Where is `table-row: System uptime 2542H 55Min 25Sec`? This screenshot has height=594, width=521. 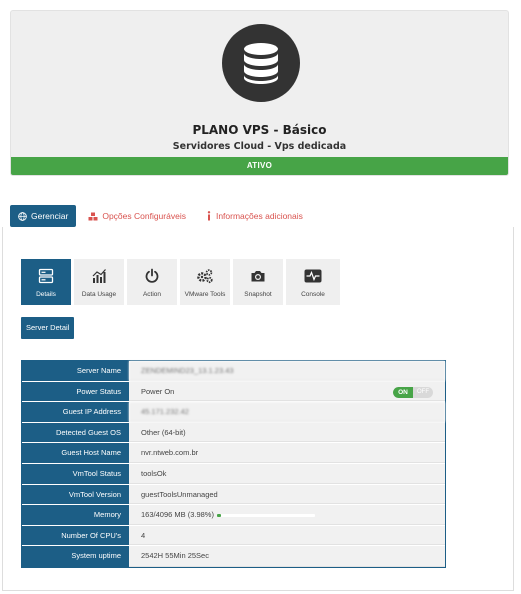
table-row: System uptime 2542H 55Min 25Sec is located at coordinates (233, 556).